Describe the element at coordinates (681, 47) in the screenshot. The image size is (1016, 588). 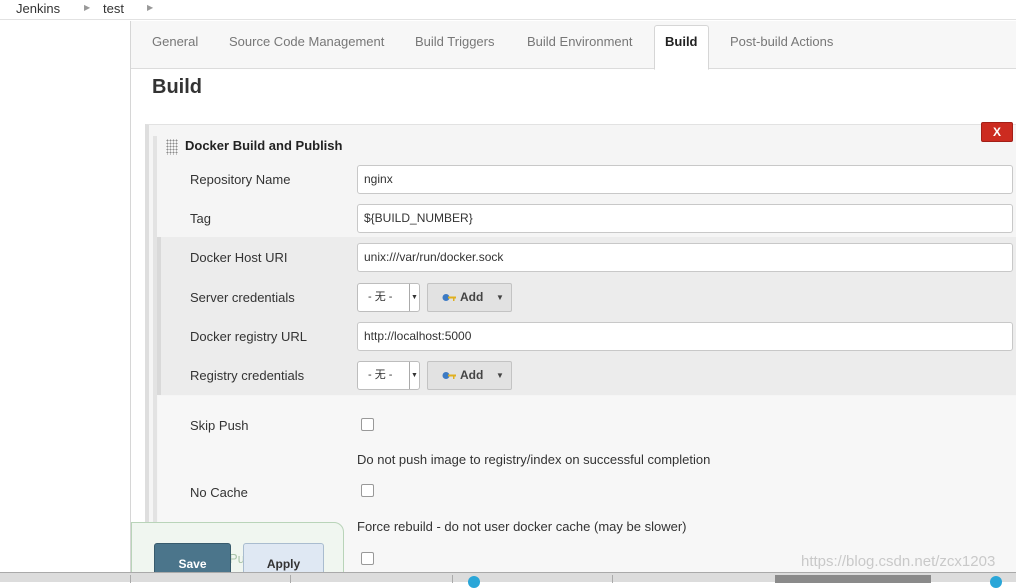
I see `tab-build: Build` at that location.